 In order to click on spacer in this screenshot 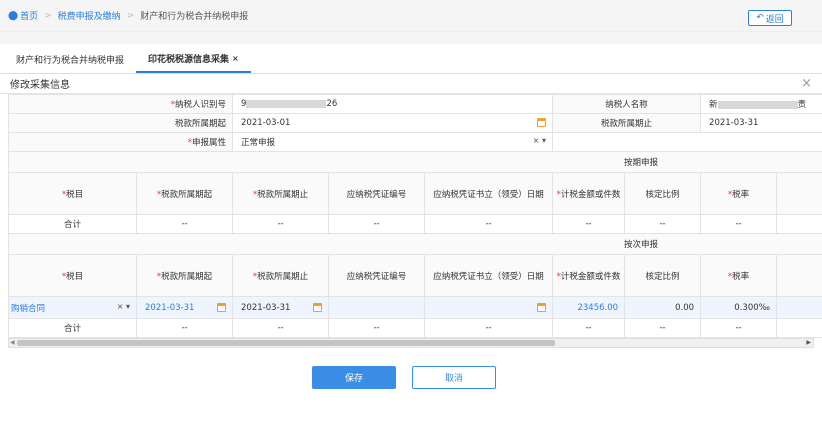, I will do `click(411, 38)`.